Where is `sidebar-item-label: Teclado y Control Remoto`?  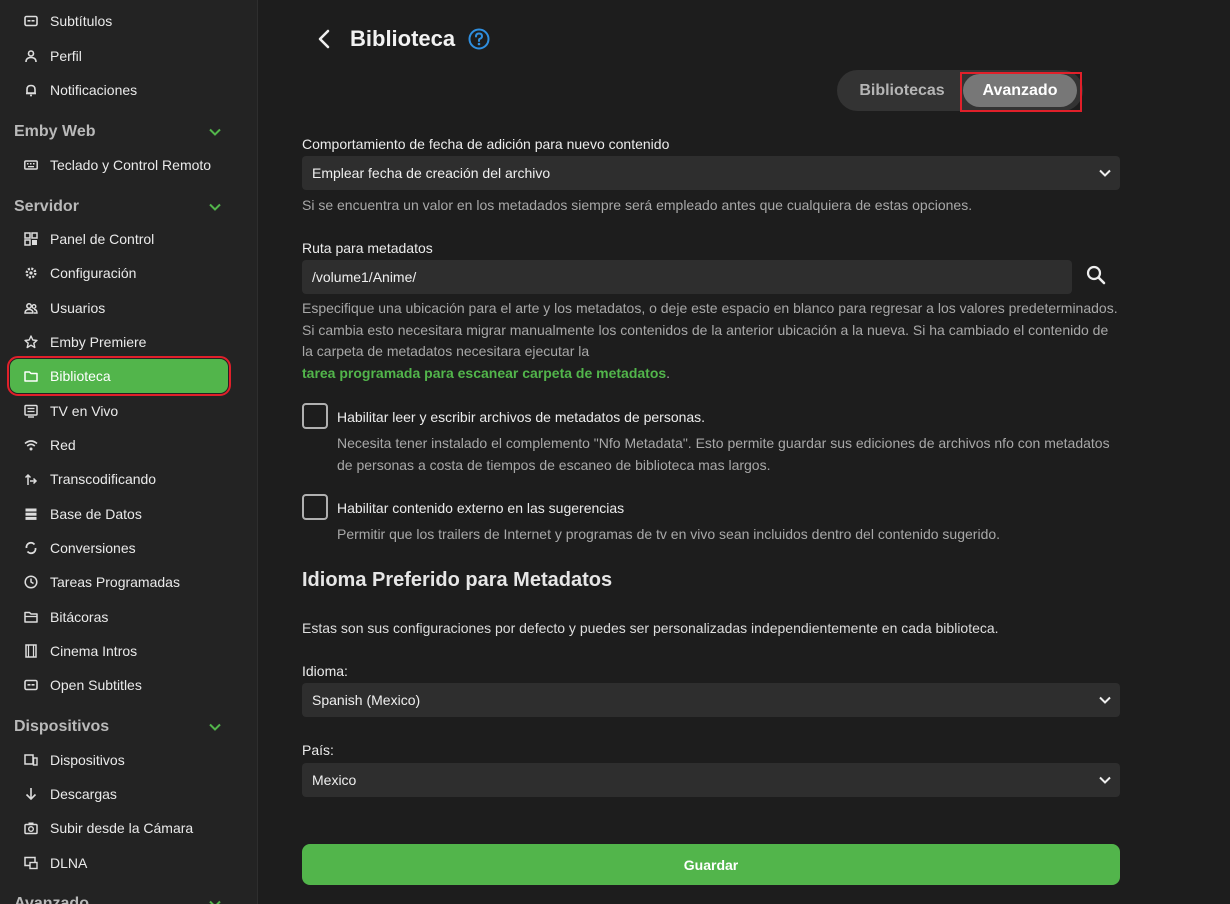
sidebar-item-label: Teclado y Control Remoto is located at coordinates (131, 165).